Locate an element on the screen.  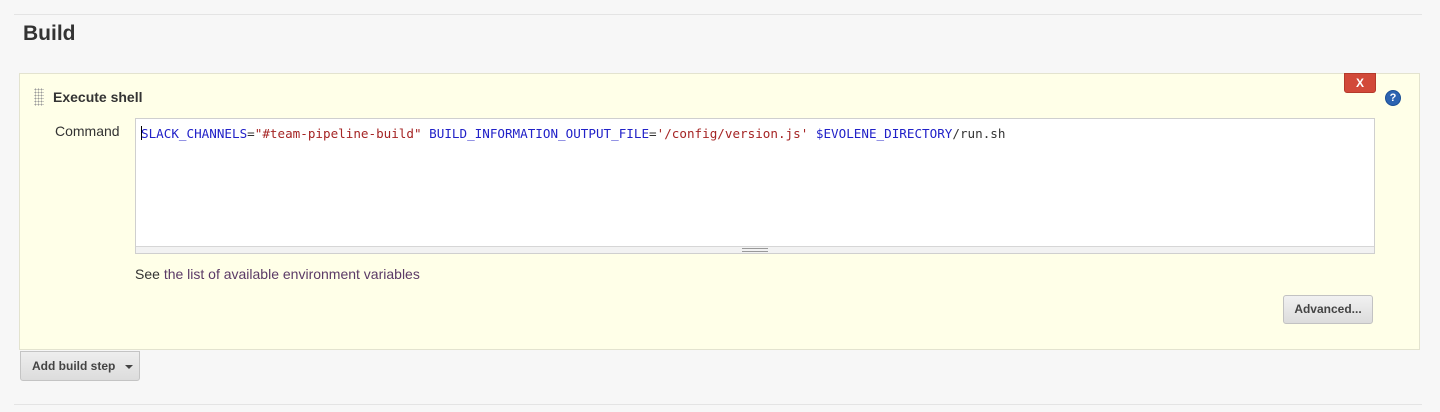
code-token: '/config/version.js' is located at coordinates (732, 133).